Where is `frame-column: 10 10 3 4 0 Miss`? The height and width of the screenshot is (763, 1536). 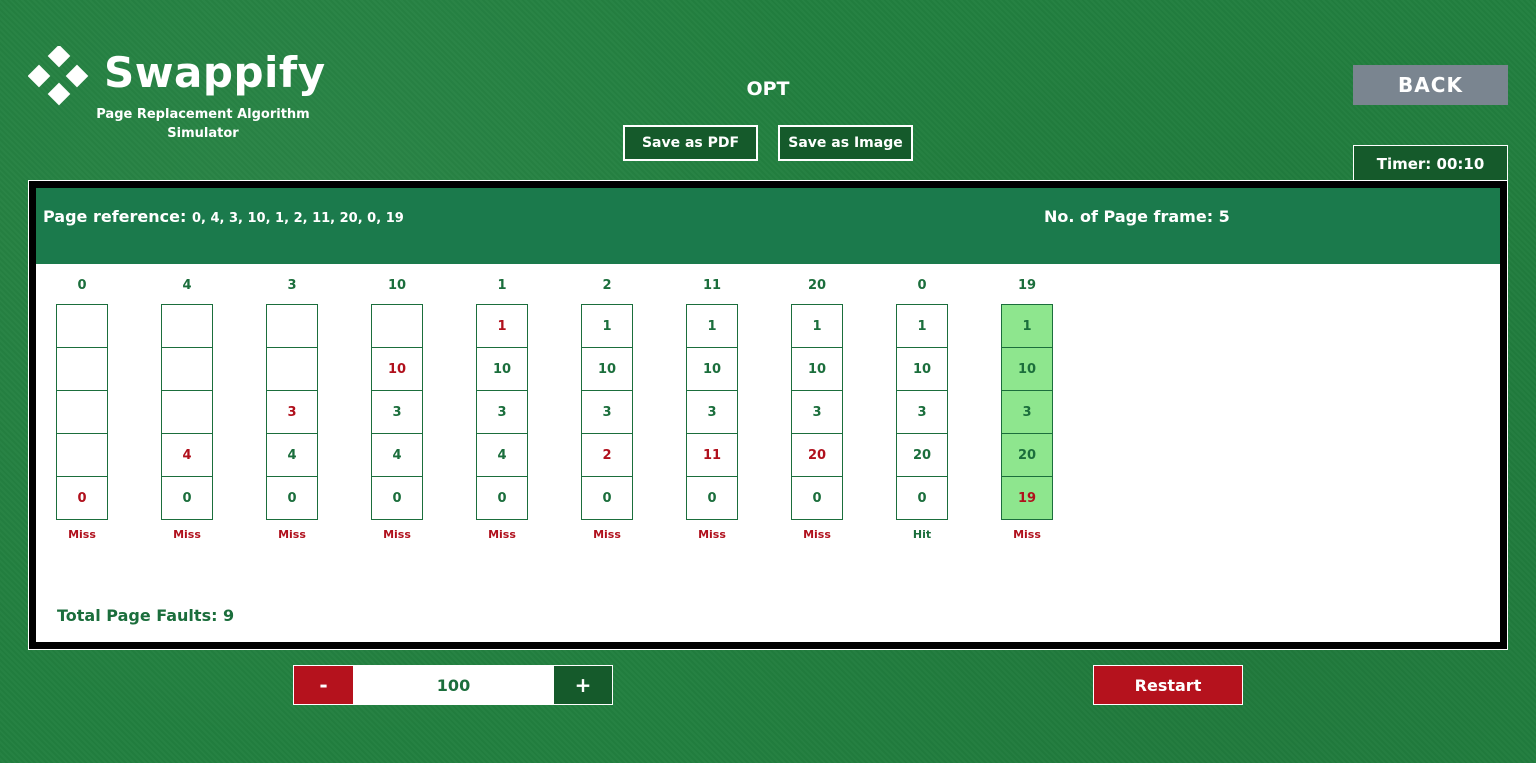 frame-column: 10 10 3 4 0 Miss is located at coordinates (397, 408).